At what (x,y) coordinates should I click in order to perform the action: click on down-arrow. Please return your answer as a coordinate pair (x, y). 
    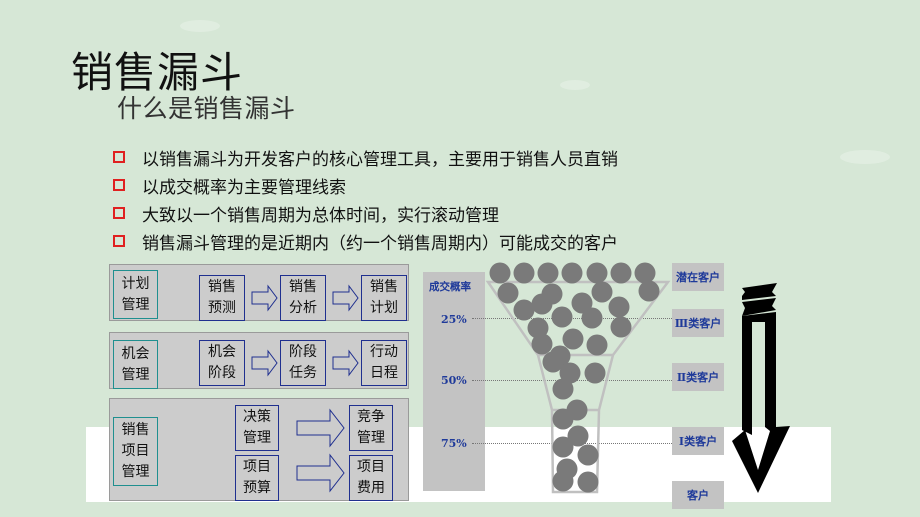
    Looking at the image, I should click on (761, 388).